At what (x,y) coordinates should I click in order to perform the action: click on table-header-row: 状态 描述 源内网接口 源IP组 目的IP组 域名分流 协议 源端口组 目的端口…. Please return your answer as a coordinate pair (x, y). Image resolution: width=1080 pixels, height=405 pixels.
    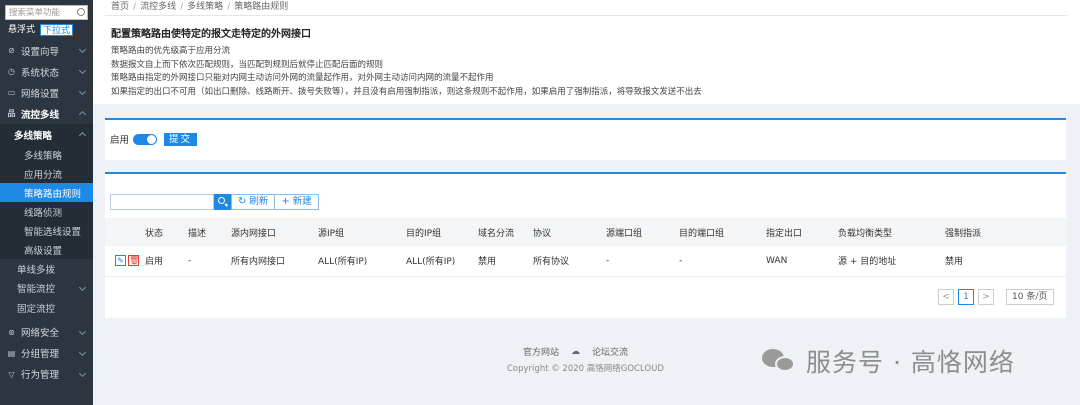
    Looking at the image, I should click on (585, 232).